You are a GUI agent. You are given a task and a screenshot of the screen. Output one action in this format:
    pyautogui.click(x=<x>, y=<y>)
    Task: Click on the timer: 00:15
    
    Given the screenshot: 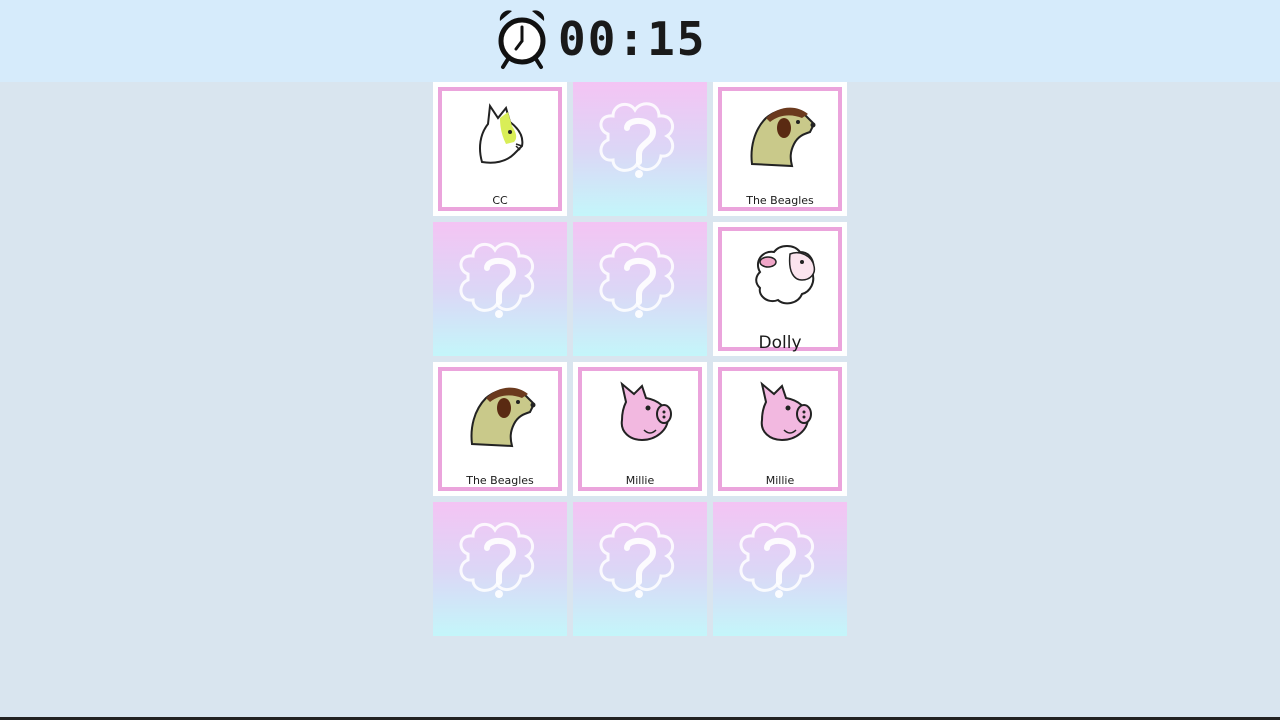 What is the action you would take?
    pyautogui.click(x=601, y=39)
    